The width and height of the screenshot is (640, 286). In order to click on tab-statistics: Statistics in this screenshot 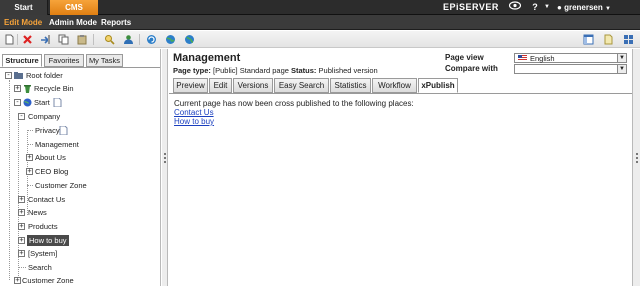, I will do `click(350, 85)`.